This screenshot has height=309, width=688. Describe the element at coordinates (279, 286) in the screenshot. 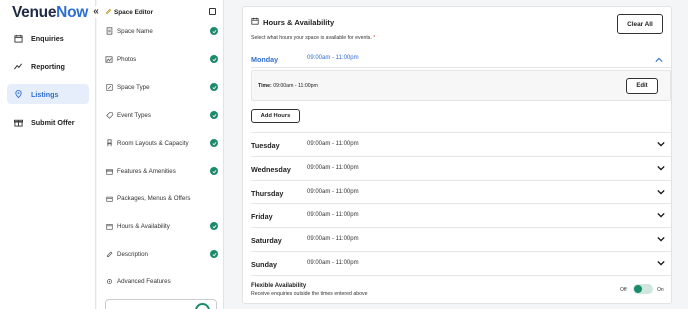

I see `flexible-availability-title: Flexible Availability` at that location.